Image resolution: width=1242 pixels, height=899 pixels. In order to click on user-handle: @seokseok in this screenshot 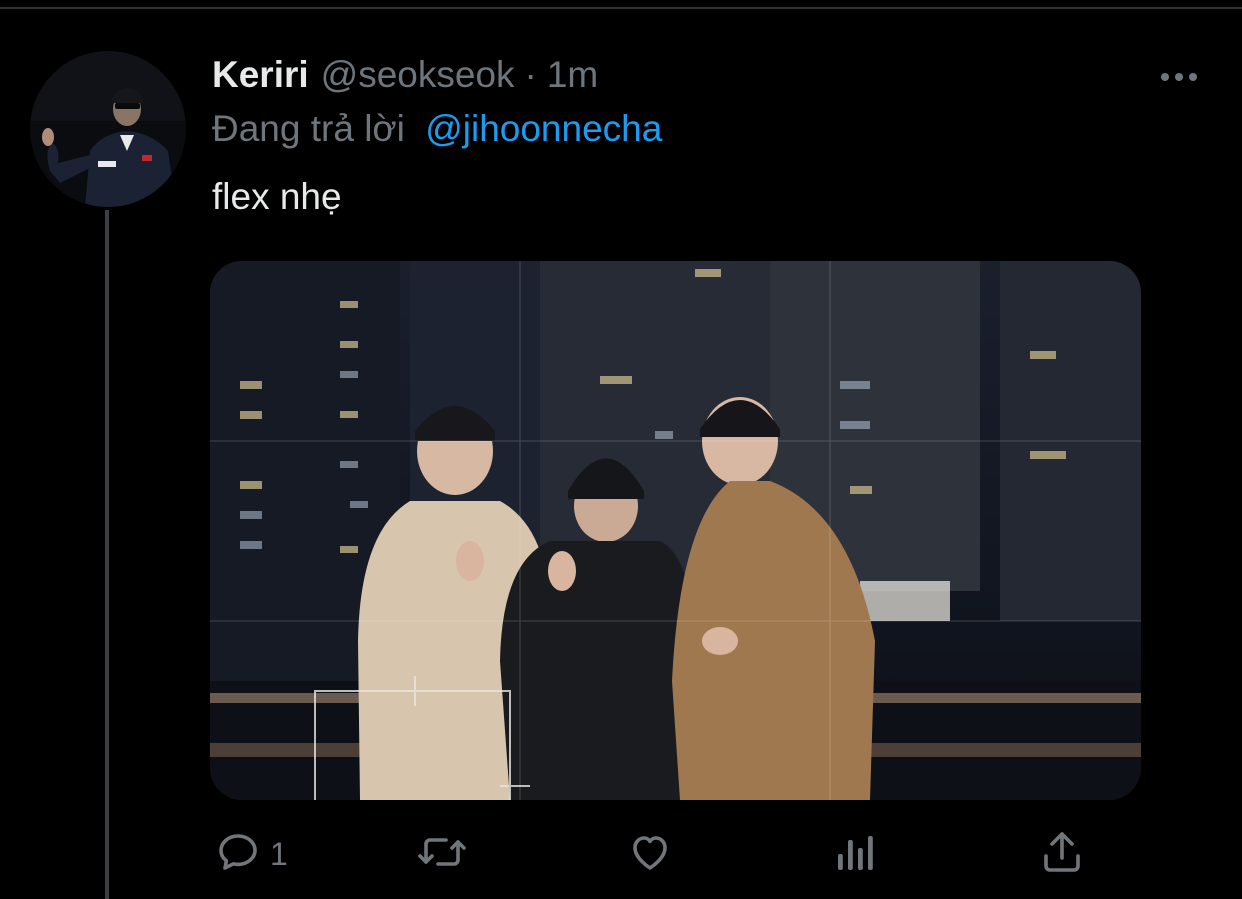, I will do `click(418, 75)`.